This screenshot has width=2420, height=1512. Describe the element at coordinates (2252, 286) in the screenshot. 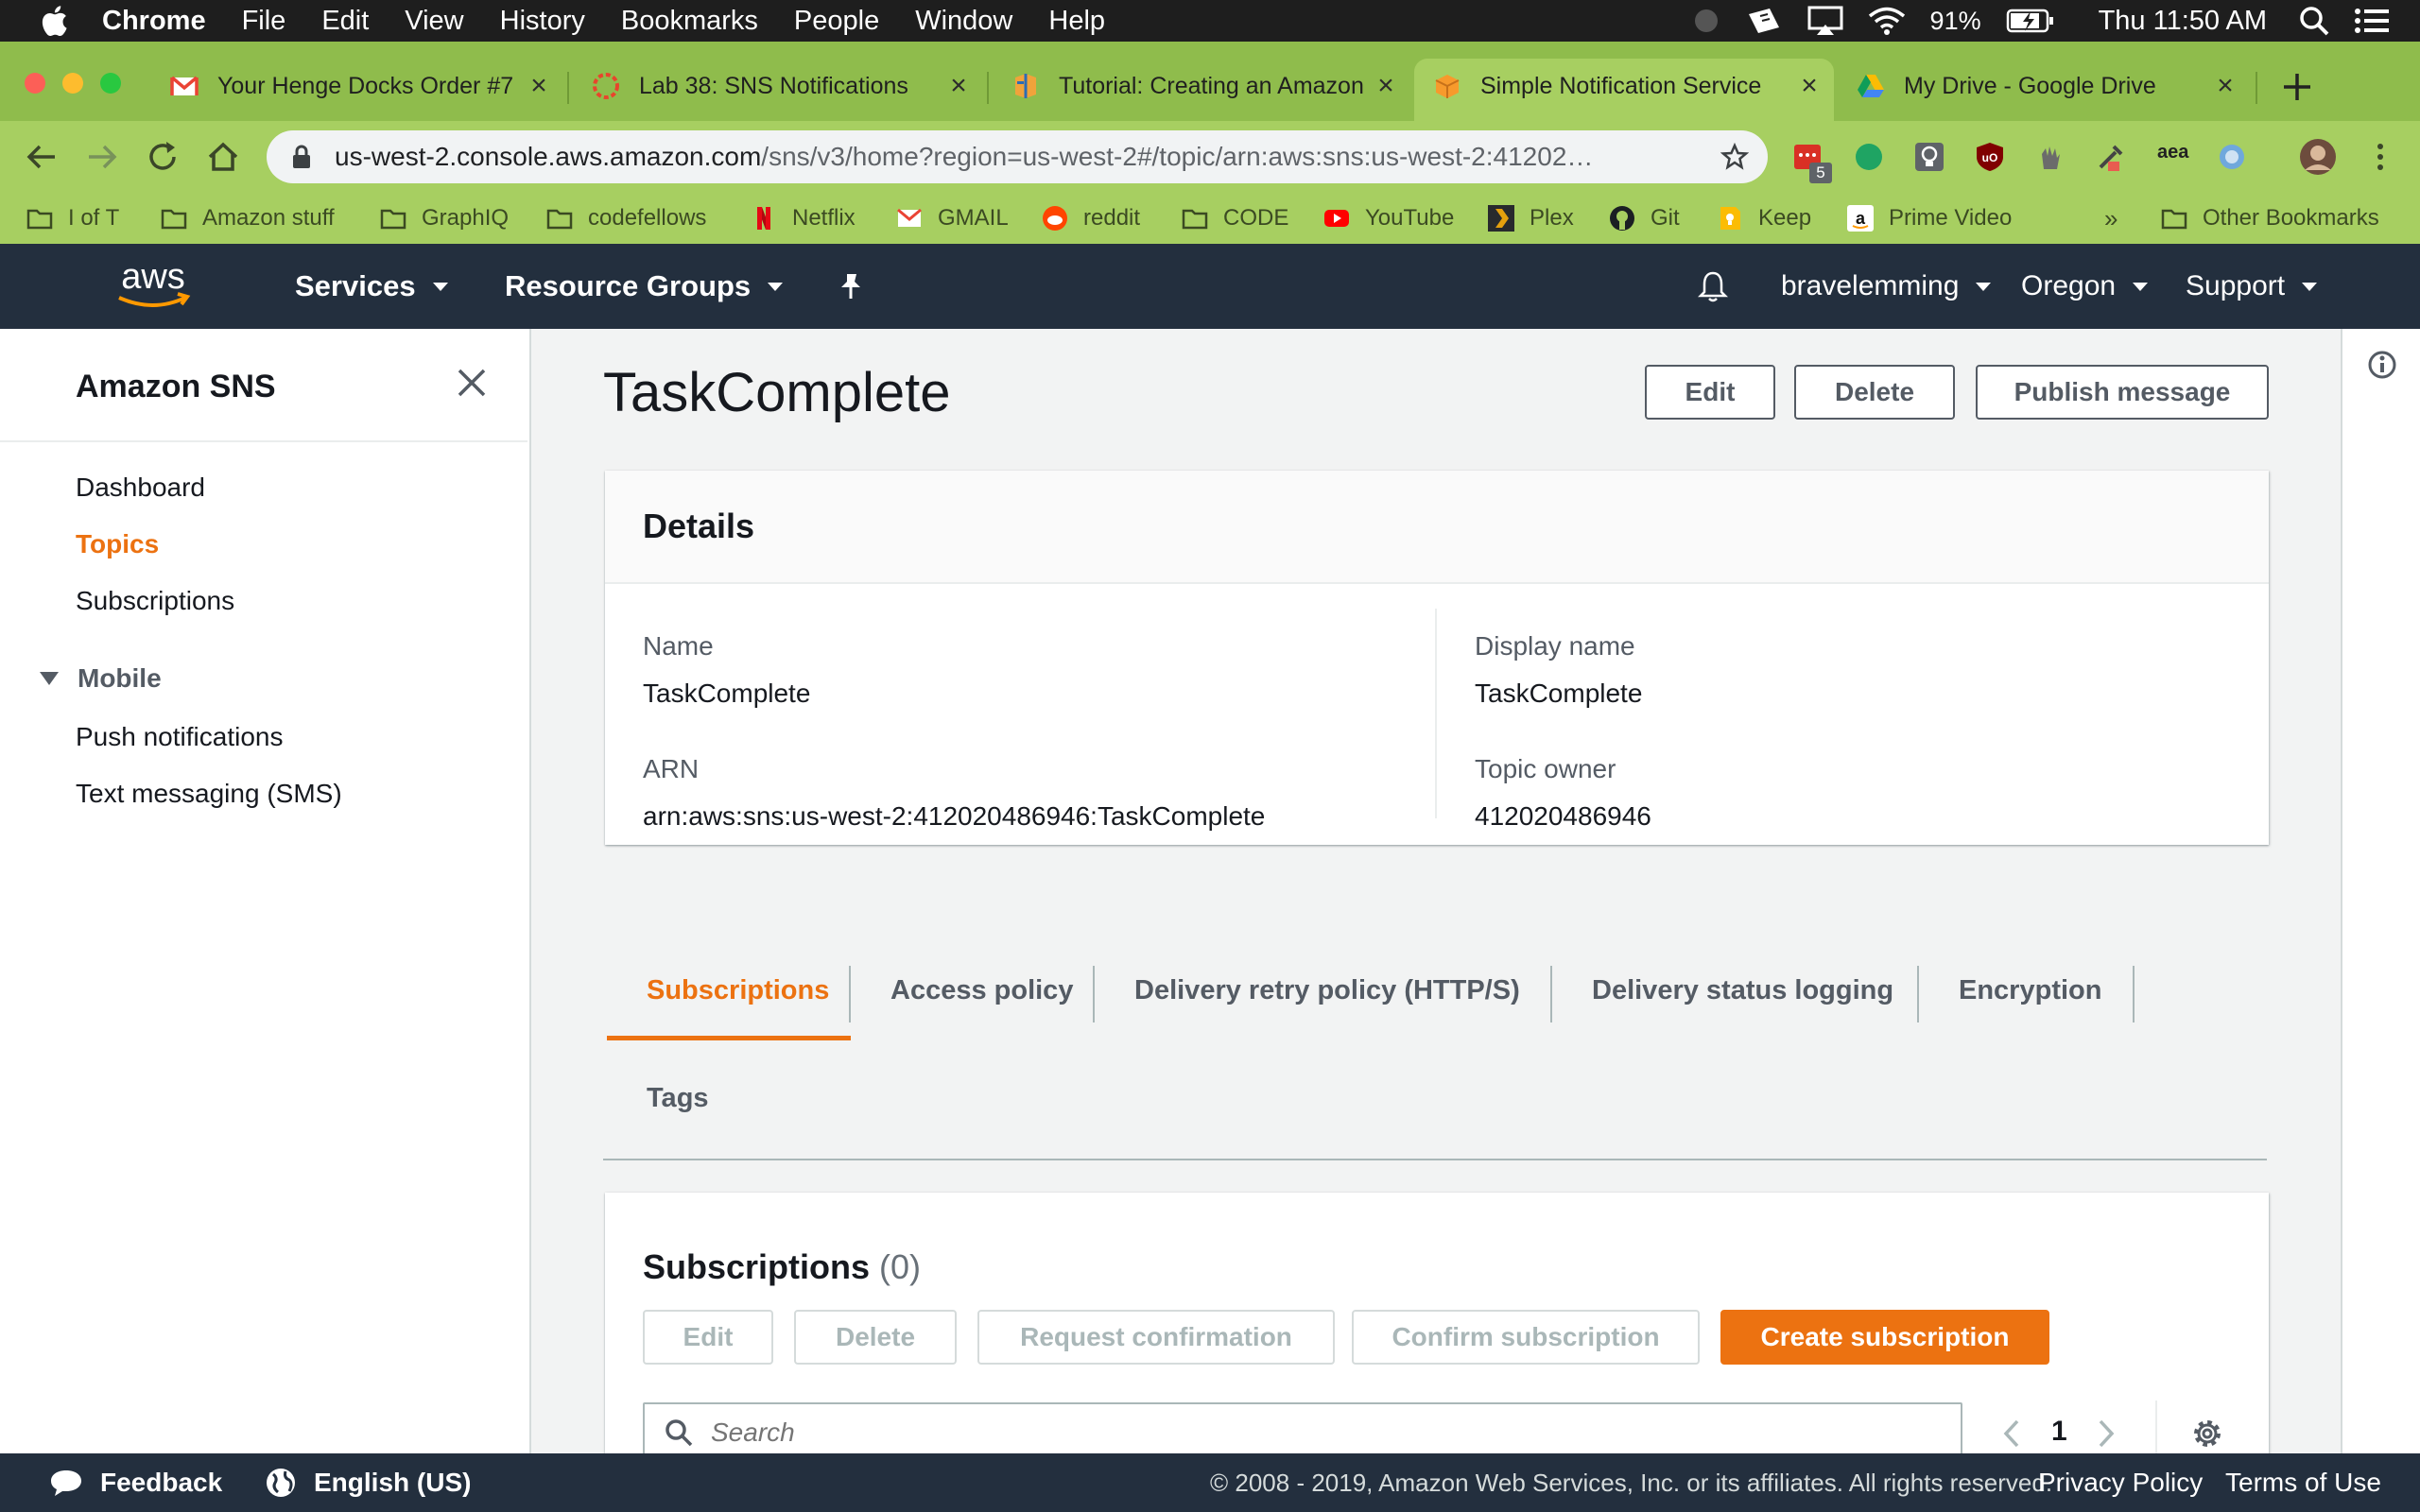

I see `support-menu: Support` at that location.